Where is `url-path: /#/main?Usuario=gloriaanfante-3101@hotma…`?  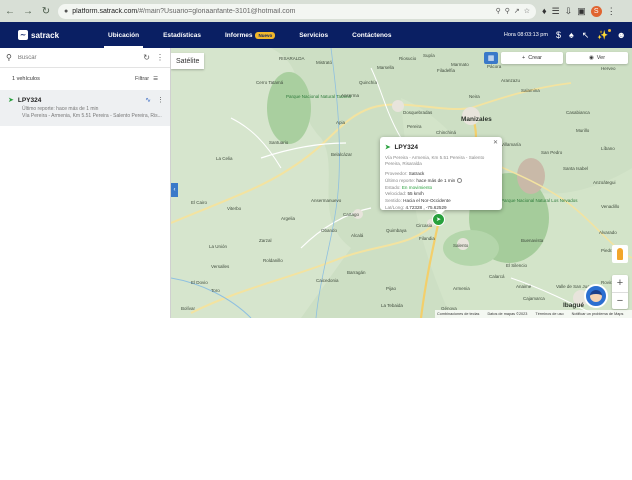 url-path: /#/main?Usuario=gloriaanfante-3101@hotma… is located at coordinates (216, 11).